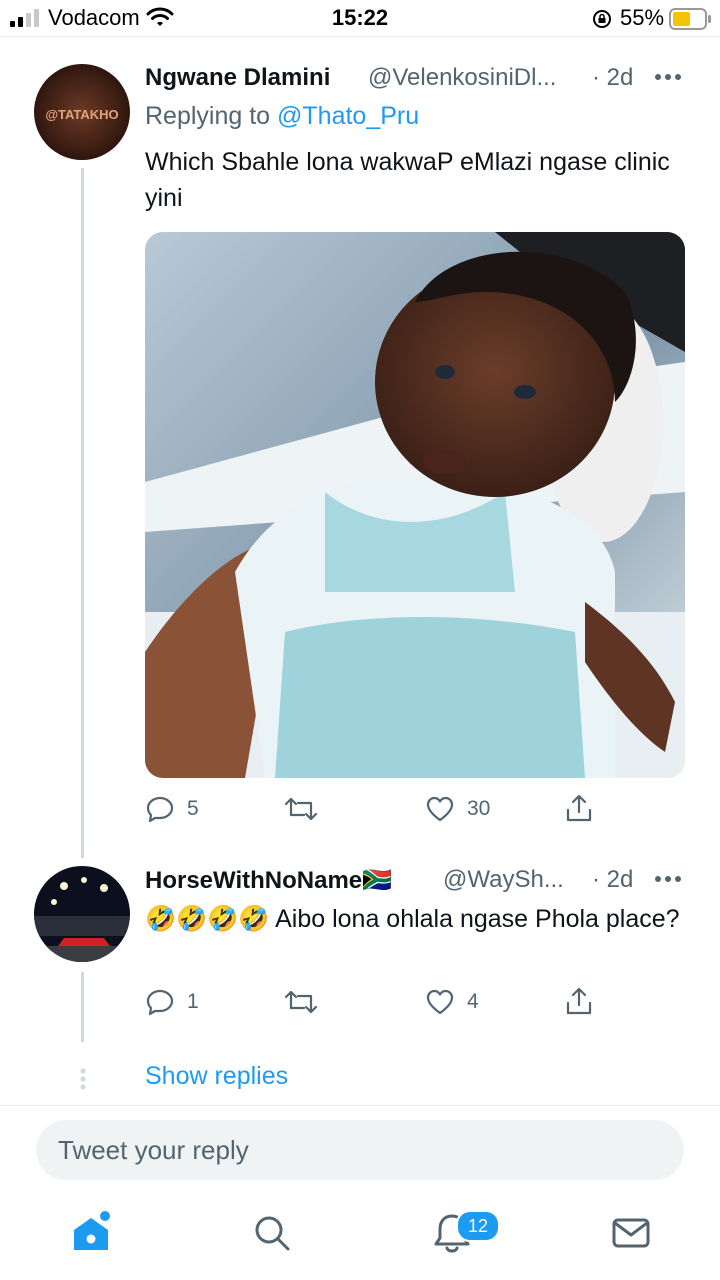 The image size is (720, 1280). I want to click on replying-to: Replying to @Thato_Pru, so click(282, 116).